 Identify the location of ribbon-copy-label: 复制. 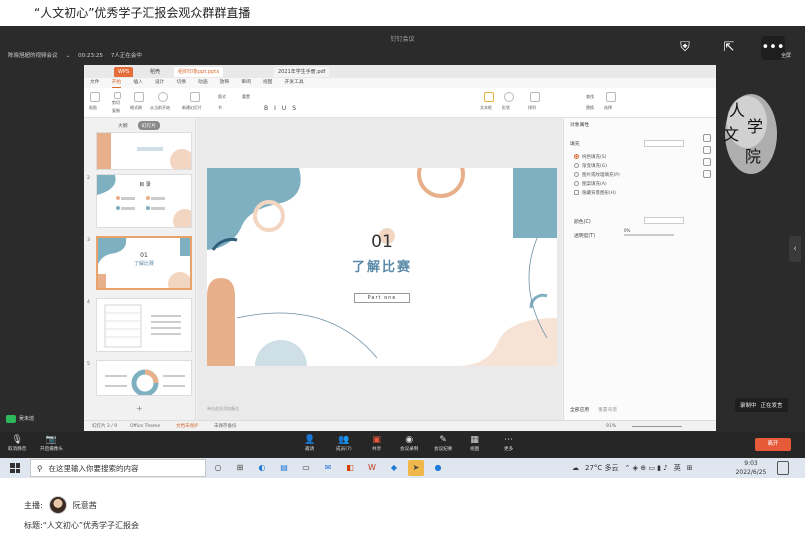
(116, 111).